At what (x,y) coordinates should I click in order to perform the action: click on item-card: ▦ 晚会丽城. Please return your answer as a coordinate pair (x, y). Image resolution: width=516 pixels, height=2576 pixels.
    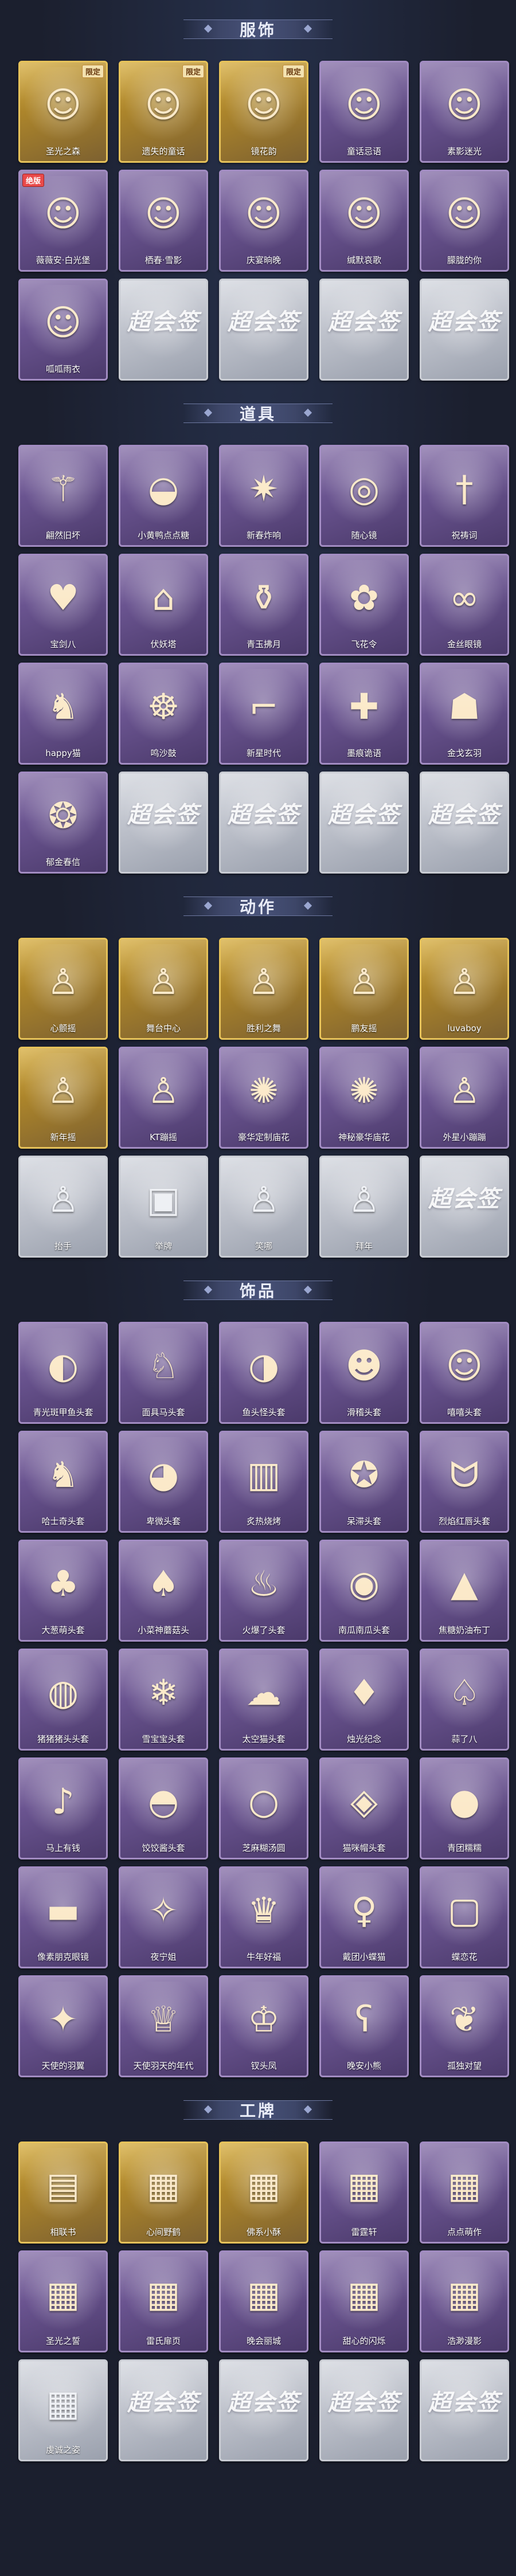
    Looking at the image, I should click on (263, 2301).